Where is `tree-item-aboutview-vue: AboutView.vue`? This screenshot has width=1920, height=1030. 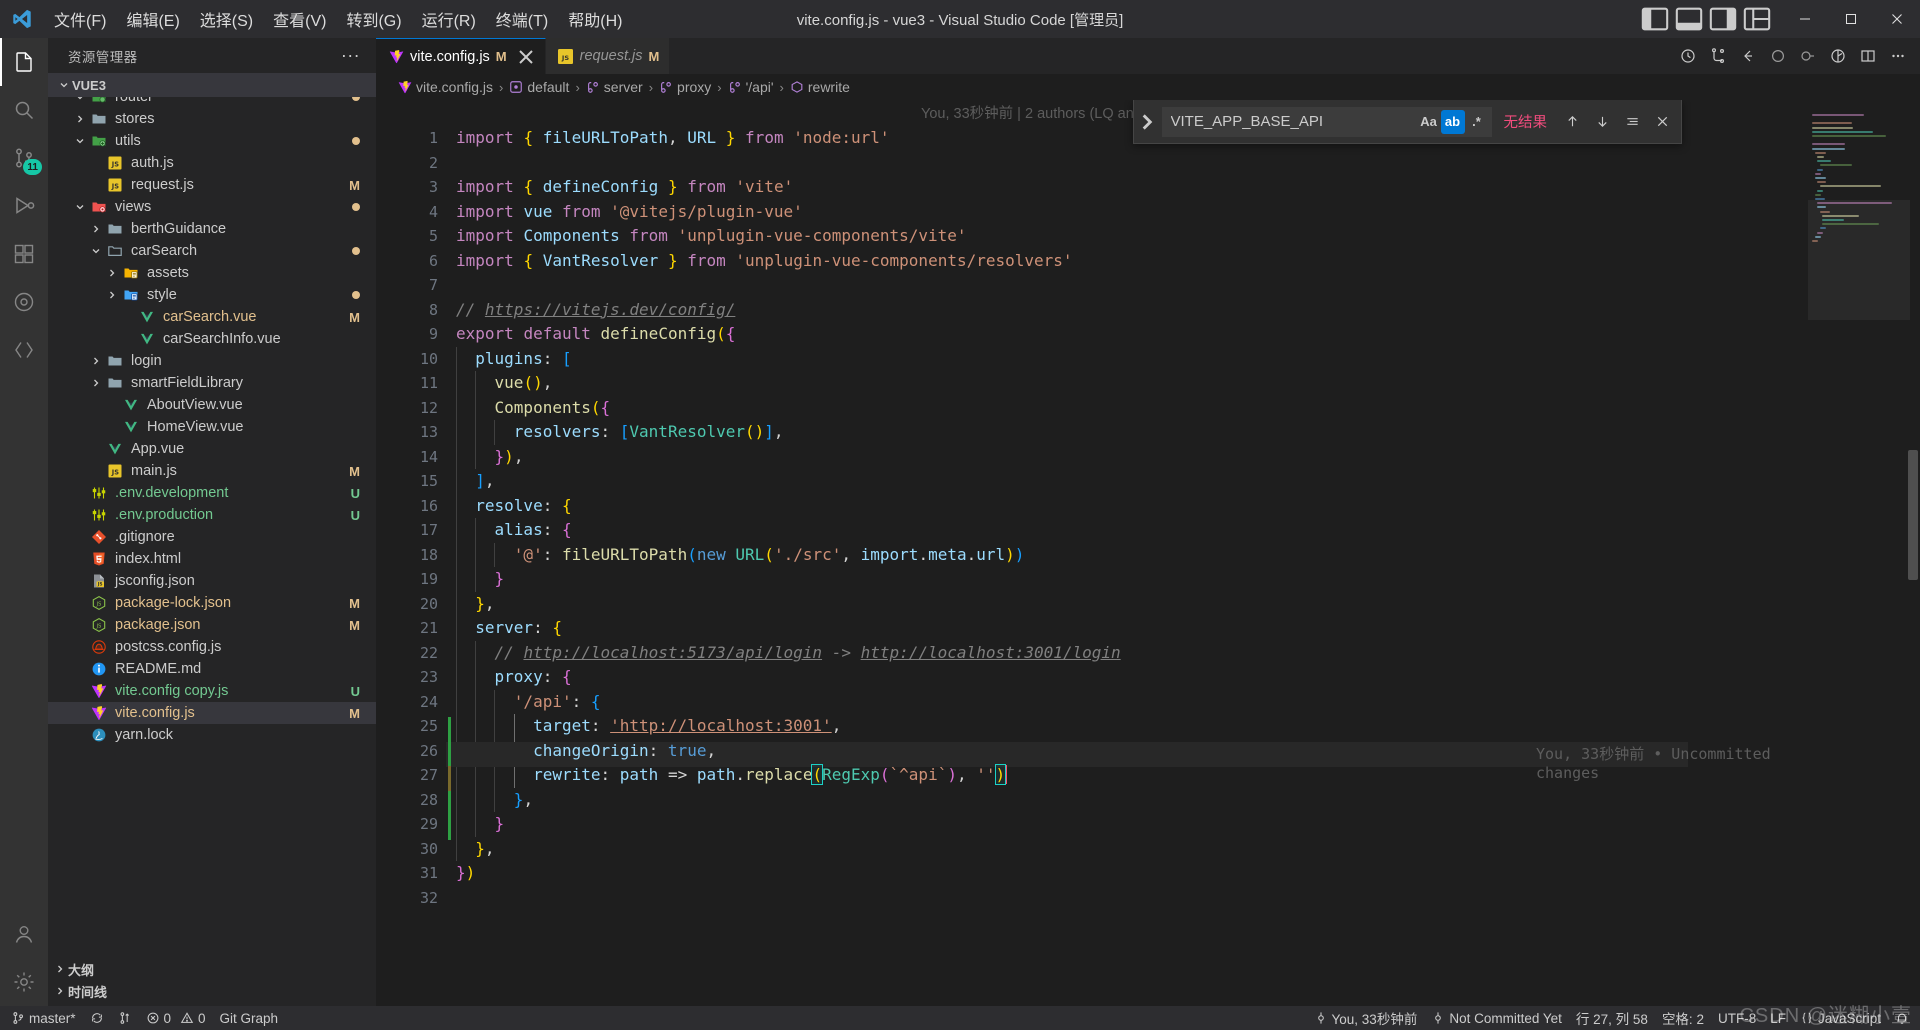
tree-item-aboutview-vue: AboutView.vue is located at coordinates (212, 405).